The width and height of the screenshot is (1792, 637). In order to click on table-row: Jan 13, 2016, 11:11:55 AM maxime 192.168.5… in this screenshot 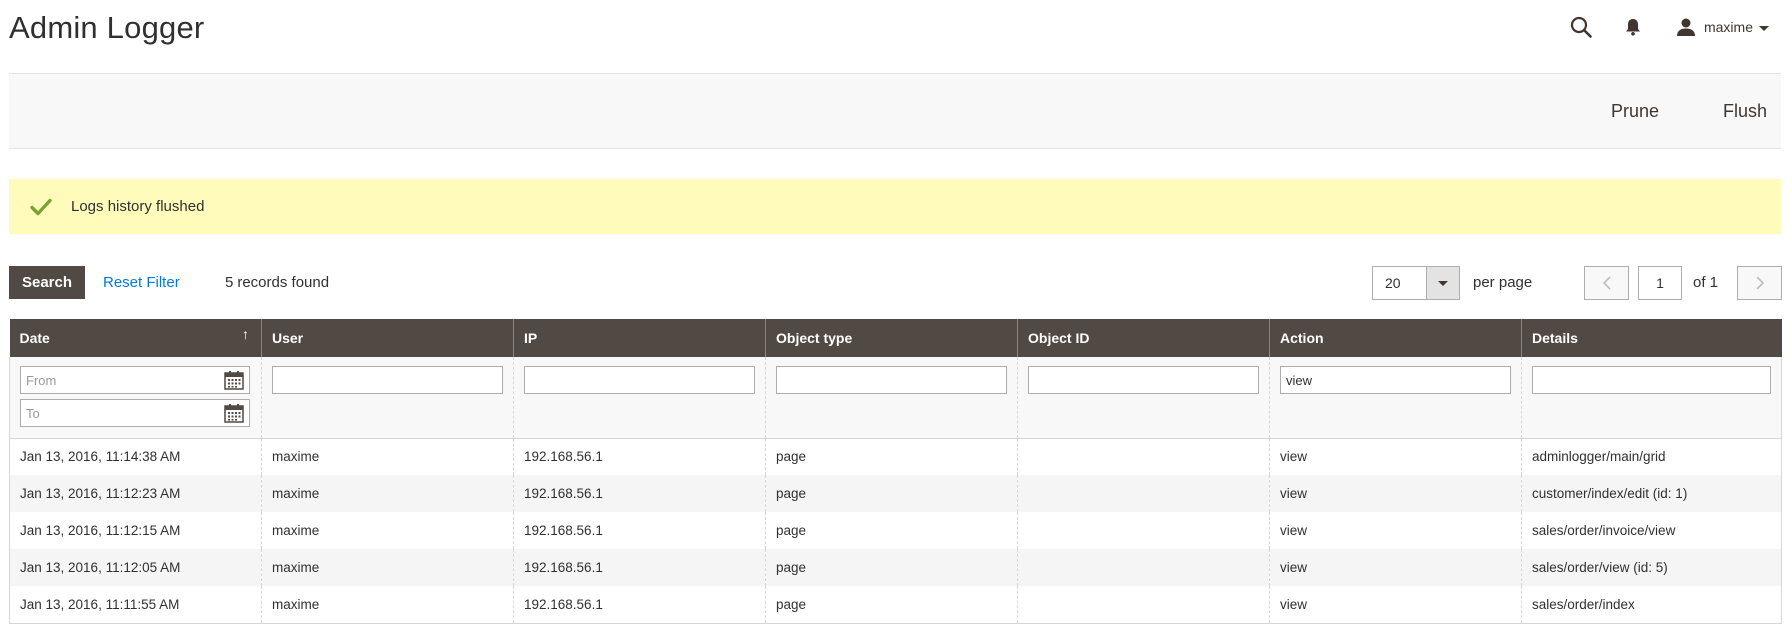, I will do `click(895, 605)`.